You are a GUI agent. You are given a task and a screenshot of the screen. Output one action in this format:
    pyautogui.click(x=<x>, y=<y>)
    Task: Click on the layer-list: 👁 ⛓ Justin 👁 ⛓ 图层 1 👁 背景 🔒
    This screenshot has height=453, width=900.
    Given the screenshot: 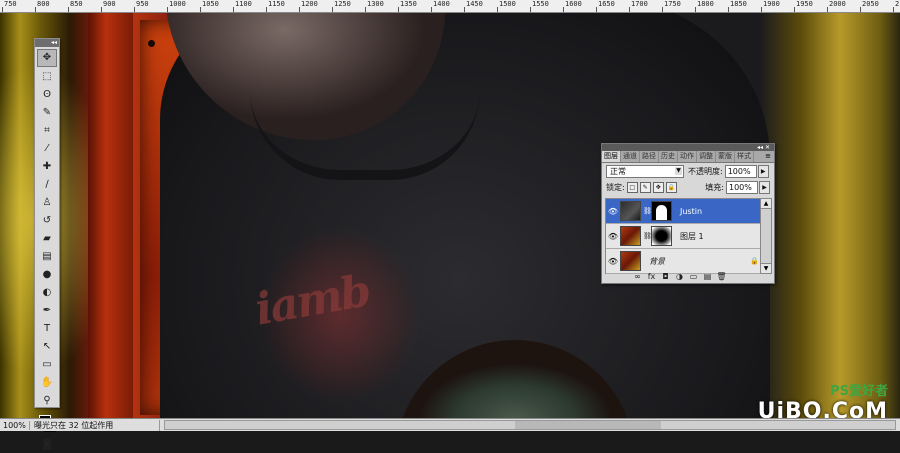 What is the action you would take?
    pyautogui.click(x=684, y=236)
    